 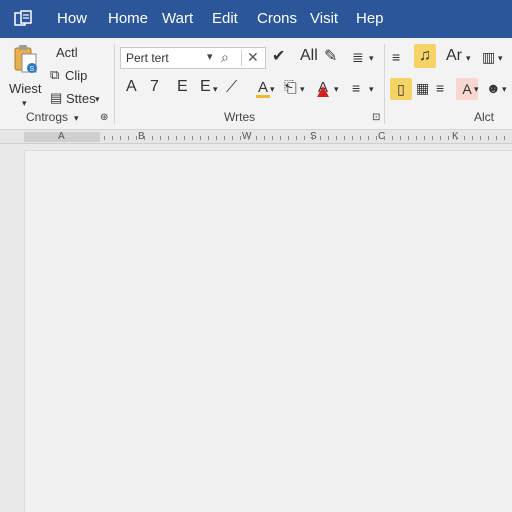 I want to click on font-group-label: Wrtes, so click(x=240, y=117).